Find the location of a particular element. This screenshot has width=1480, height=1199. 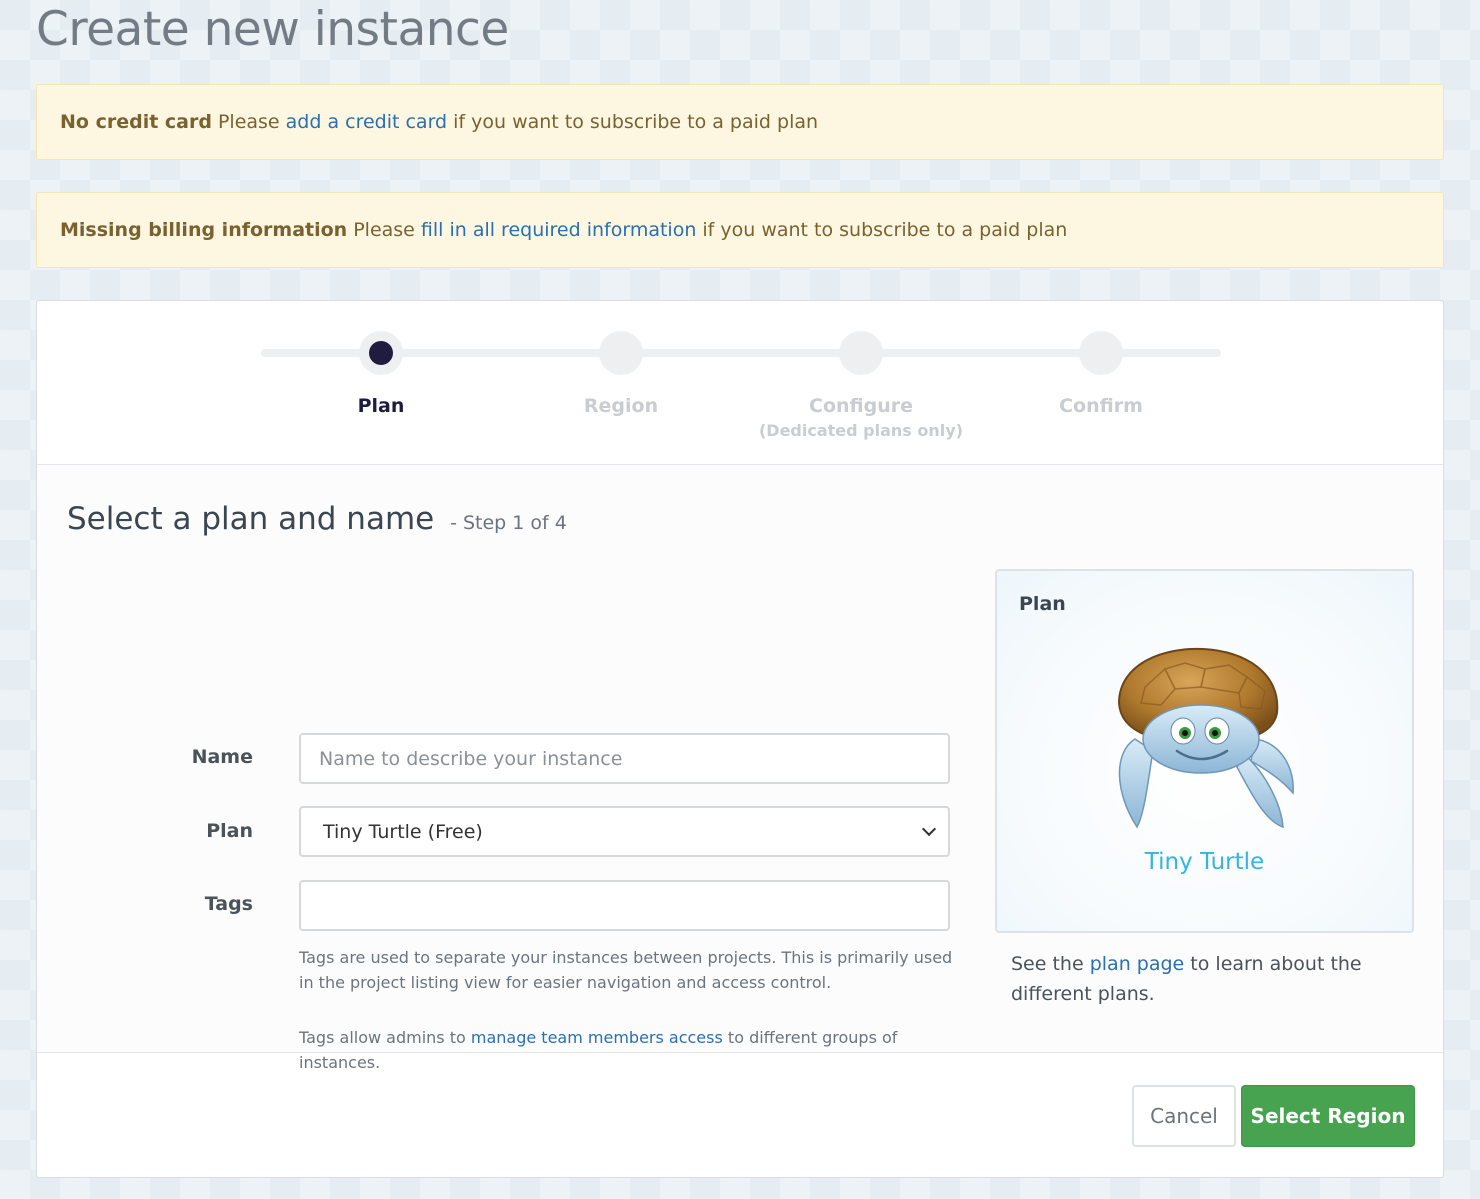

name-label: Name is located at coordinates (222, 757).